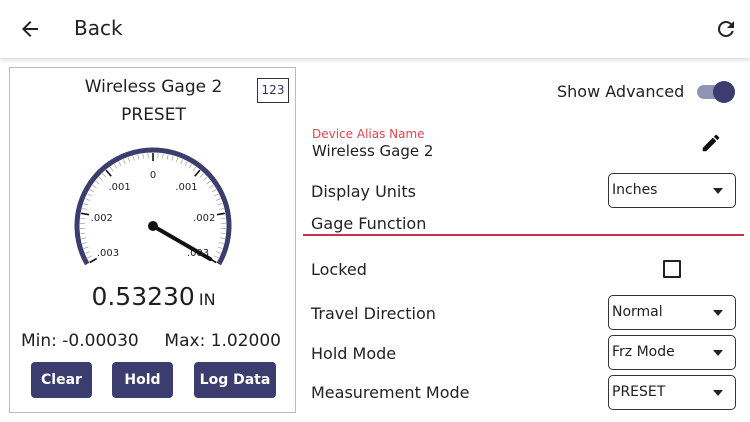 Image resolution: width=750 pixels, height=422 pixels. What do you see at coordinates (672, 190) in the screenshot?
I see `display-units-select: Inches` at bounding box center [672, 190].